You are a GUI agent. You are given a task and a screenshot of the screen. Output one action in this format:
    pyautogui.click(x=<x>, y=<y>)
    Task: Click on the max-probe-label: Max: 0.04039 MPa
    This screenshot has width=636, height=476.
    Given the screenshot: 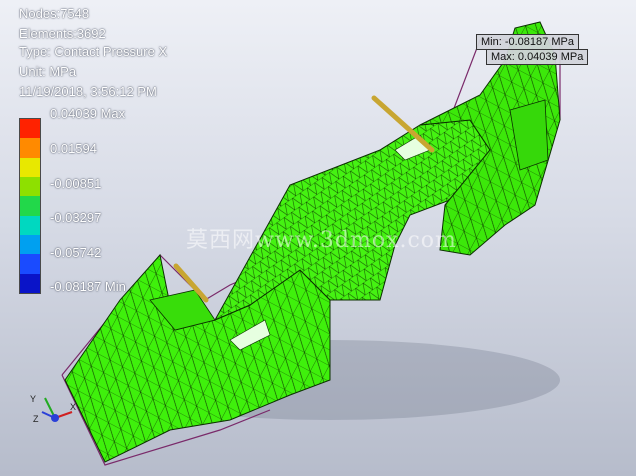 What is the action you would take?
    pyautogui.click(x=537, y=57)
    